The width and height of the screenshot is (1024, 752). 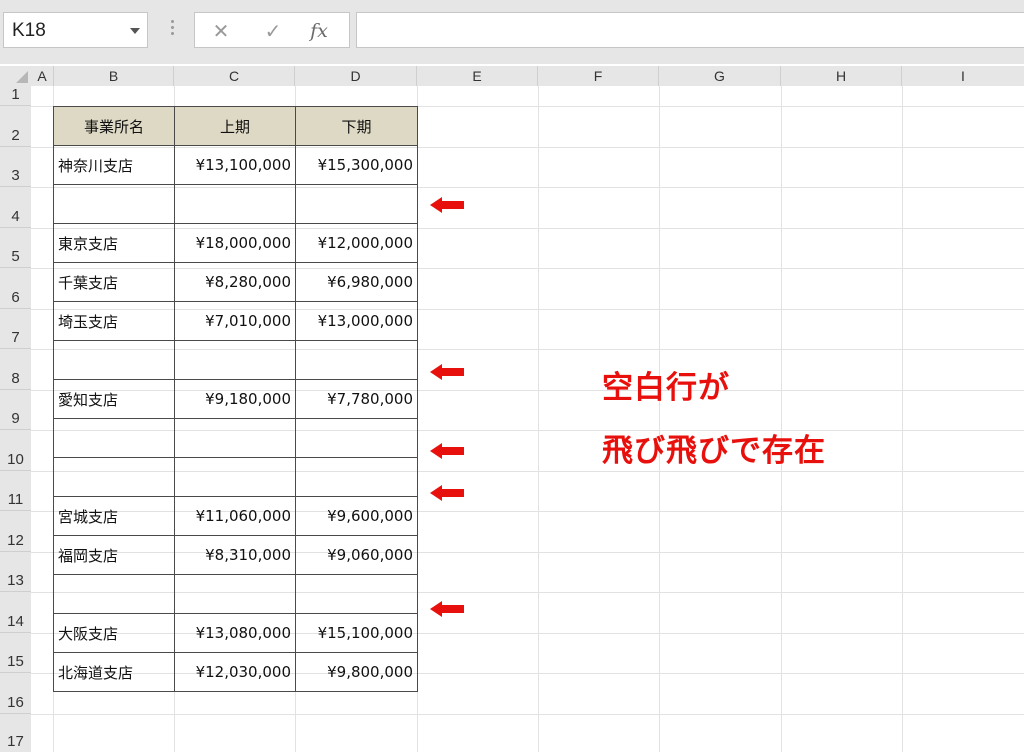 What do you see at coordinates (114, 672) in the screenshot?
I see `cell-office: 北海道支店` at bounding box center [114, 672].